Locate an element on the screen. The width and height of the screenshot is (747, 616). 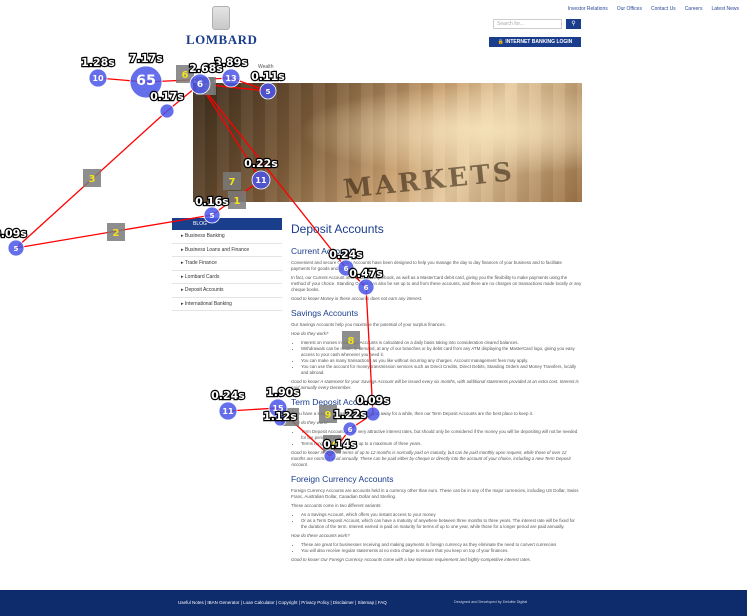
fixation-number: 10 is located at coordinates (98, 78).